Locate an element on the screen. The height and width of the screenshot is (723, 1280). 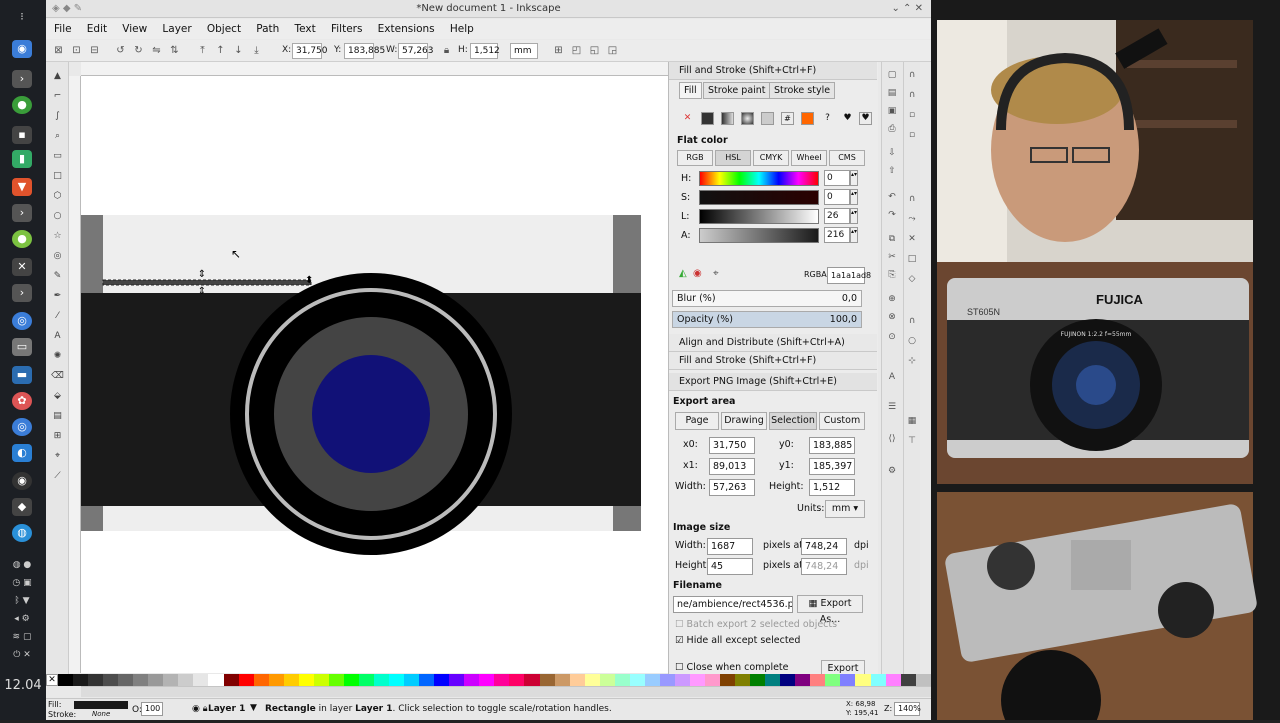
mesh-gradient-icon is located at coordinates (767, 118).